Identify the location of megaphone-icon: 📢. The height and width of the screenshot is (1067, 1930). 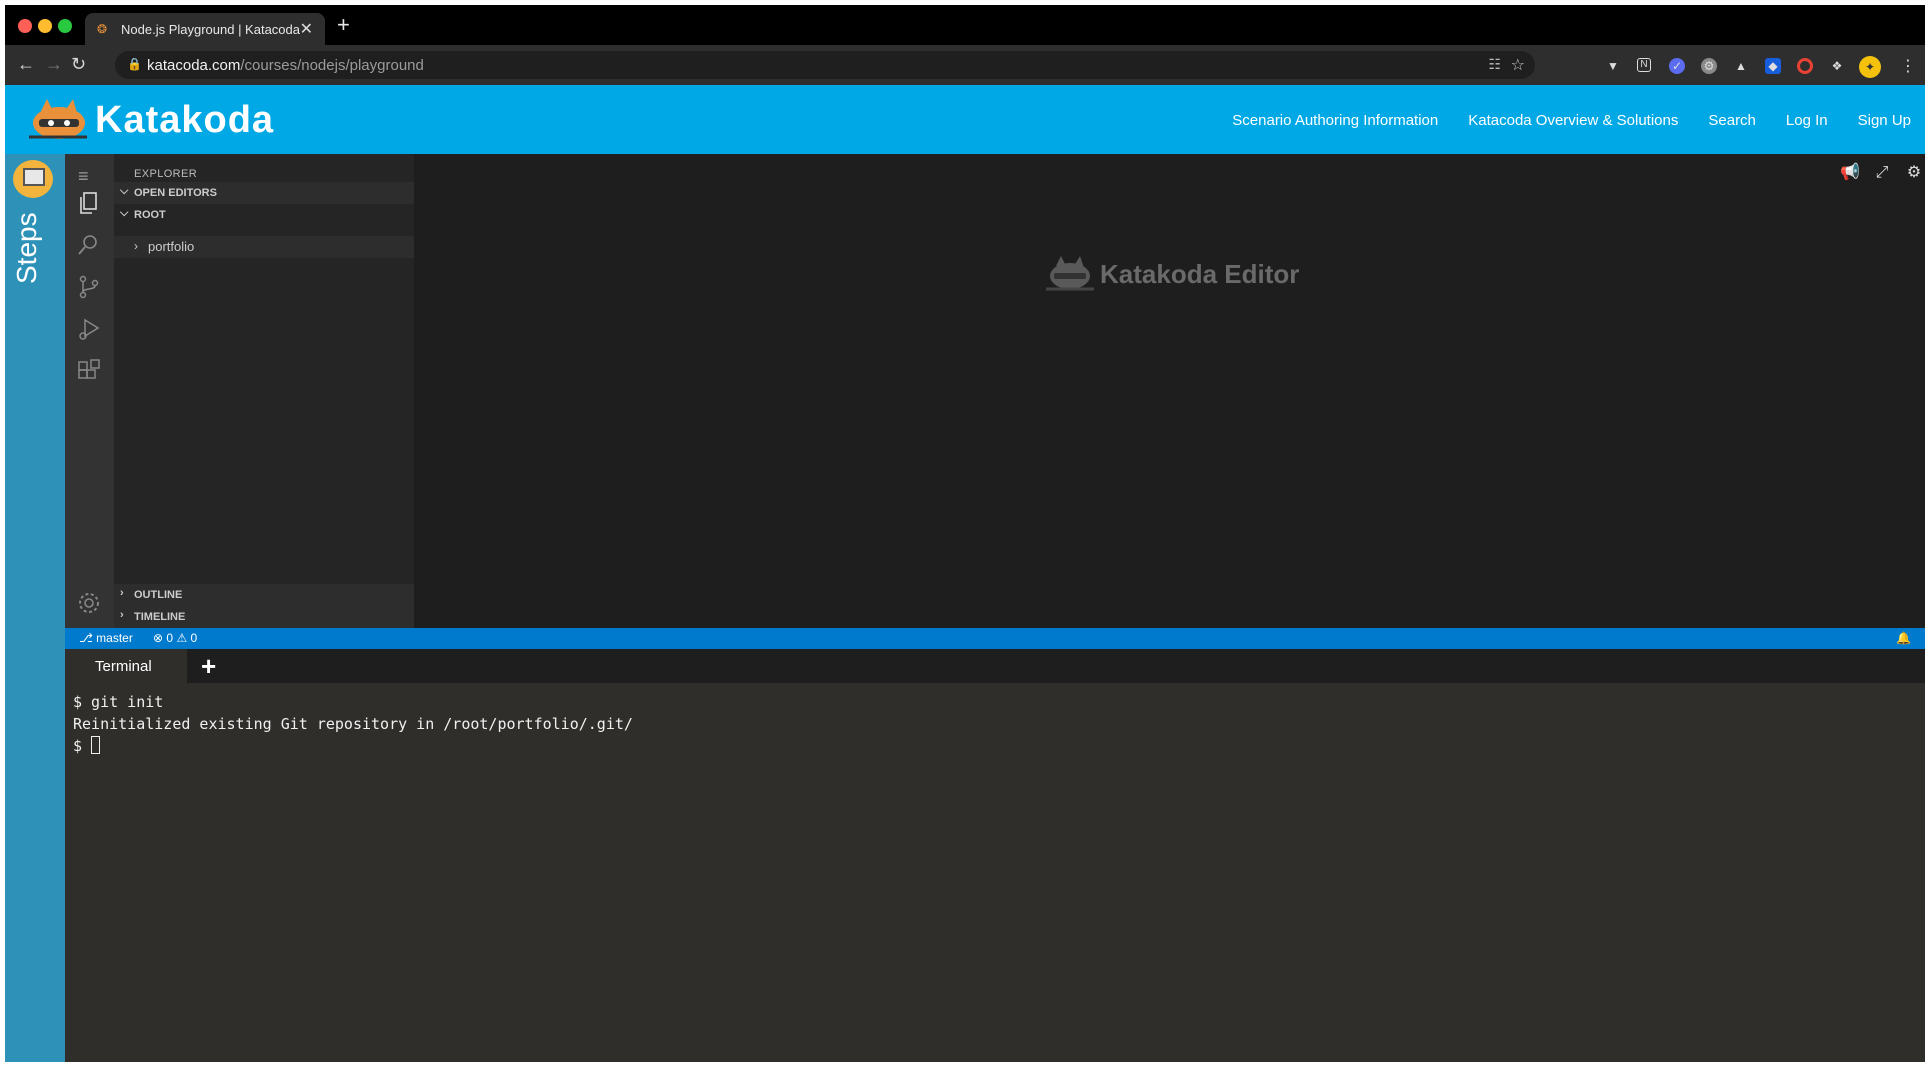
(1850, 173).